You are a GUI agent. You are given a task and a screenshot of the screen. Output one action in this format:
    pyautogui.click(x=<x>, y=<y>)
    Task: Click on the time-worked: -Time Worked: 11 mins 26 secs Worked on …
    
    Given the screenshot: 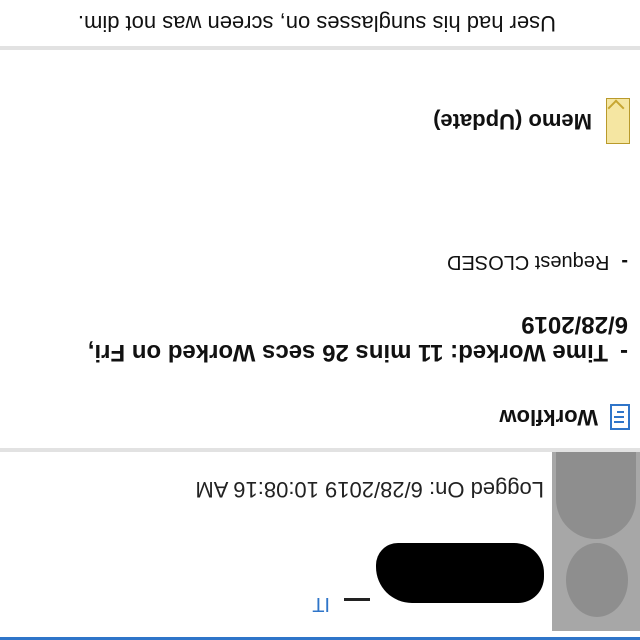 What is the action you would take?
    pyautogui.click(x=314, y=338)
    